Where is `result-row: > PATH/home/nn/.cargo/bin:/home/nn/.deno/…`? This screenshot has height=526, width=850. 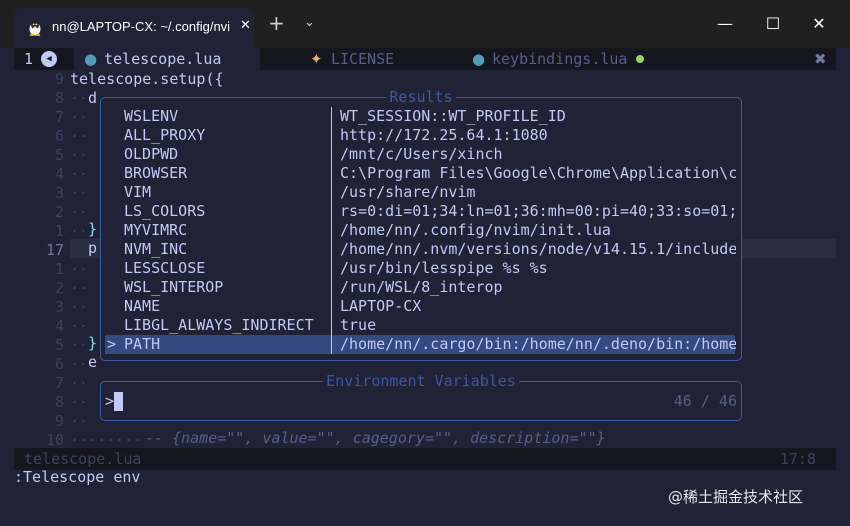 result-row: > PATH/home/nn/.cargo/bin:/home/nn/.deno/… is located at coordinates (420, 344).